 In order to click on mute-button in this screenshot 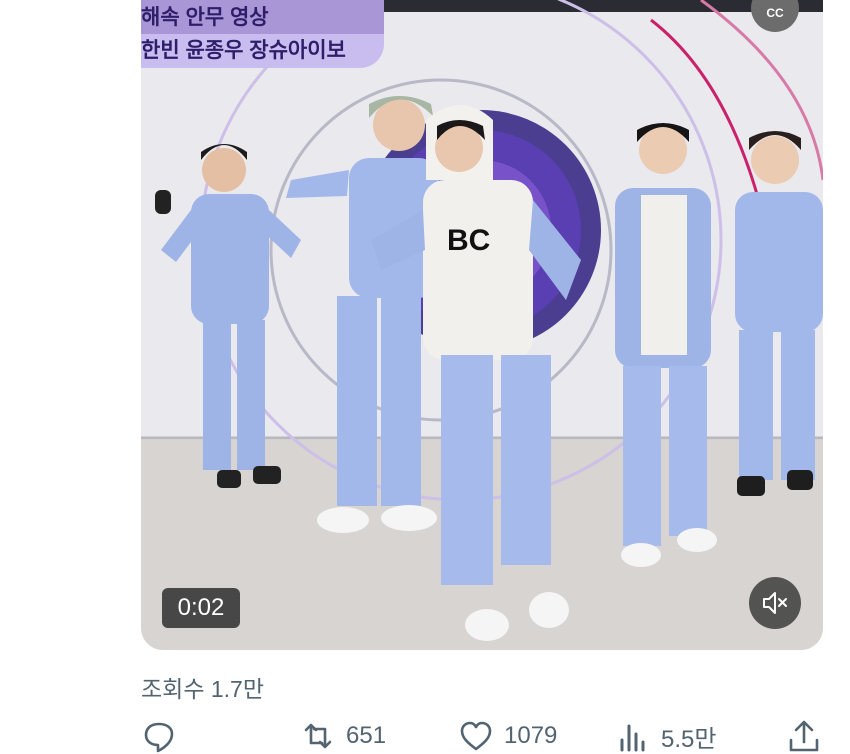, I will do `click(775, 603)`.